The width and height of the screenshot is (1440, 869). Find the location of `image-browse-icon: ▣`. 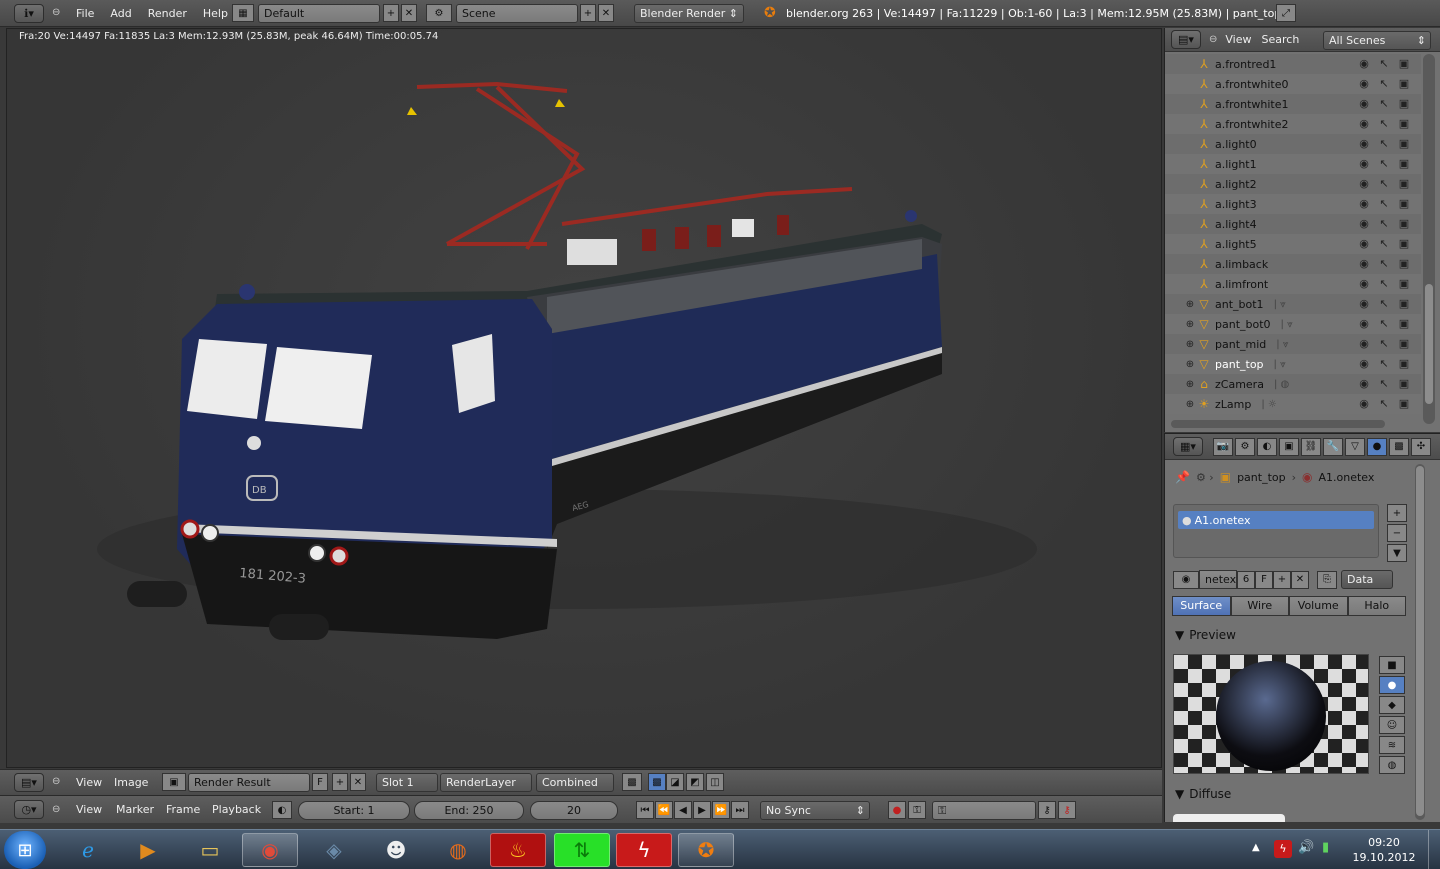

image-browse-icon: ▣ is located at coordinates (174, 782).